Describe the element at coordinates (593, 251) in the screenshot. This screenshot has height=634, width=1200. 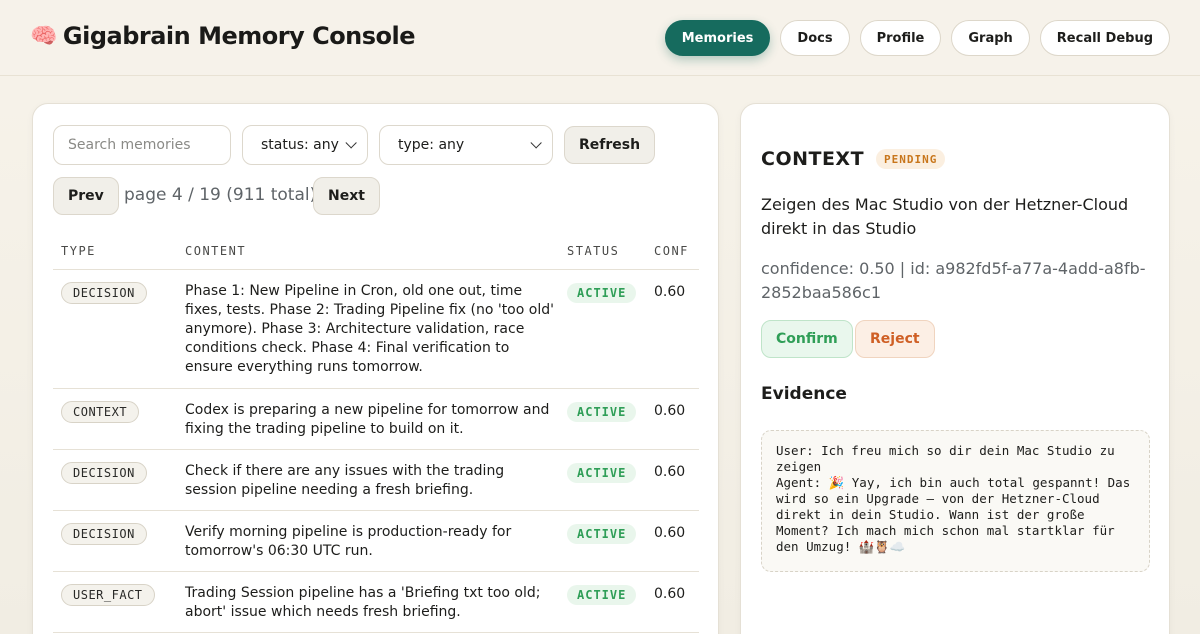
I see `column-header-status: STATUS` at that location.